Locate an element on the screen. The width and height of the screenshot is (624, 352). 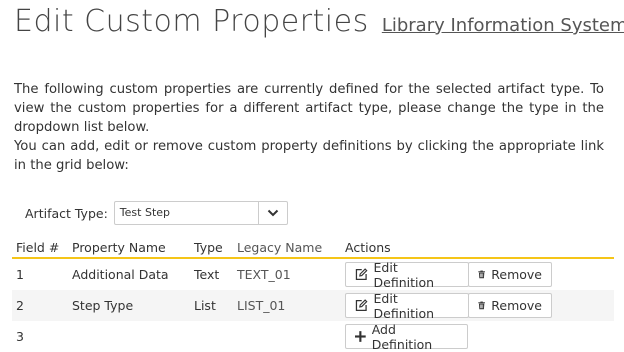
property-type: List is located at coordinates (215, 305).